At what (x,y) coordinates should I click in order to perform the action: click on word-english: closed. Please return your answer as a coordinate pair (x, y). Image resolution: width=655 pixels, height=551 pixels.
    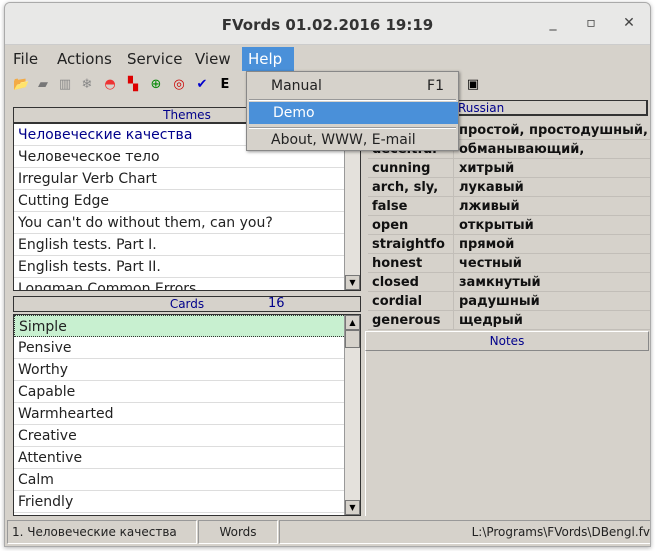
    Looking at the image, I should click on (411, 282).